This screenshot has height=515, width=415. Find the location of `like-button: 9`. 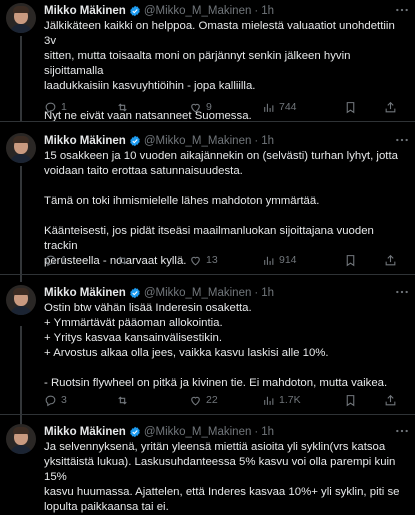

like-button: 9 is located at coordinates (200, 107).